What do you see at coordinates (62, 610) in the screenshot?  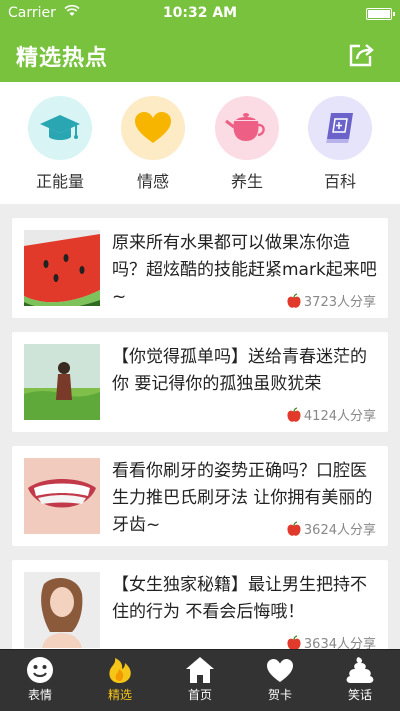 I see `woman-portrait-thumbnail` at bounding box center [62, 610].